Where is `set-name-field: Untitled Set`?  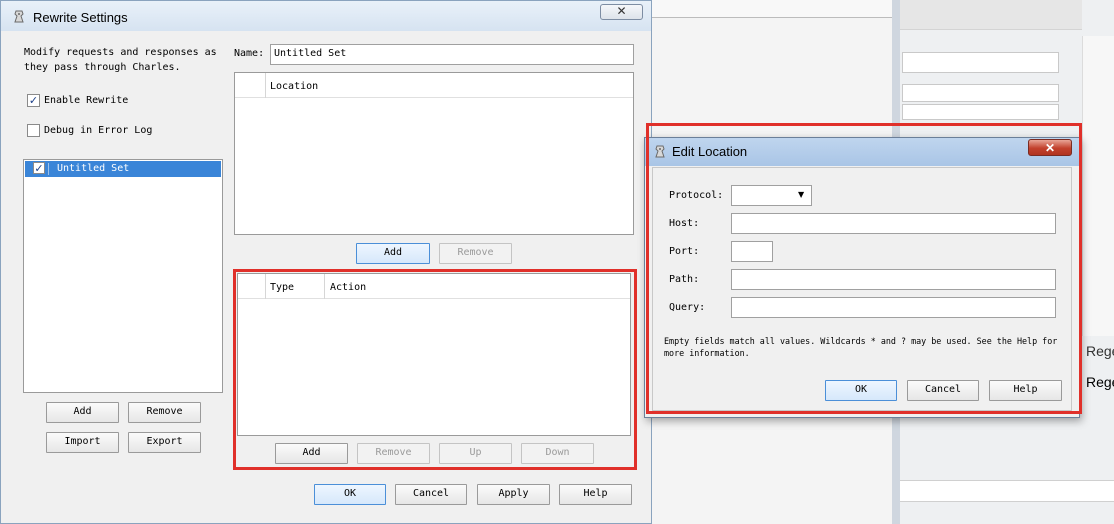
set-name-field: Untitled Set is located at coordinates (452, 54).